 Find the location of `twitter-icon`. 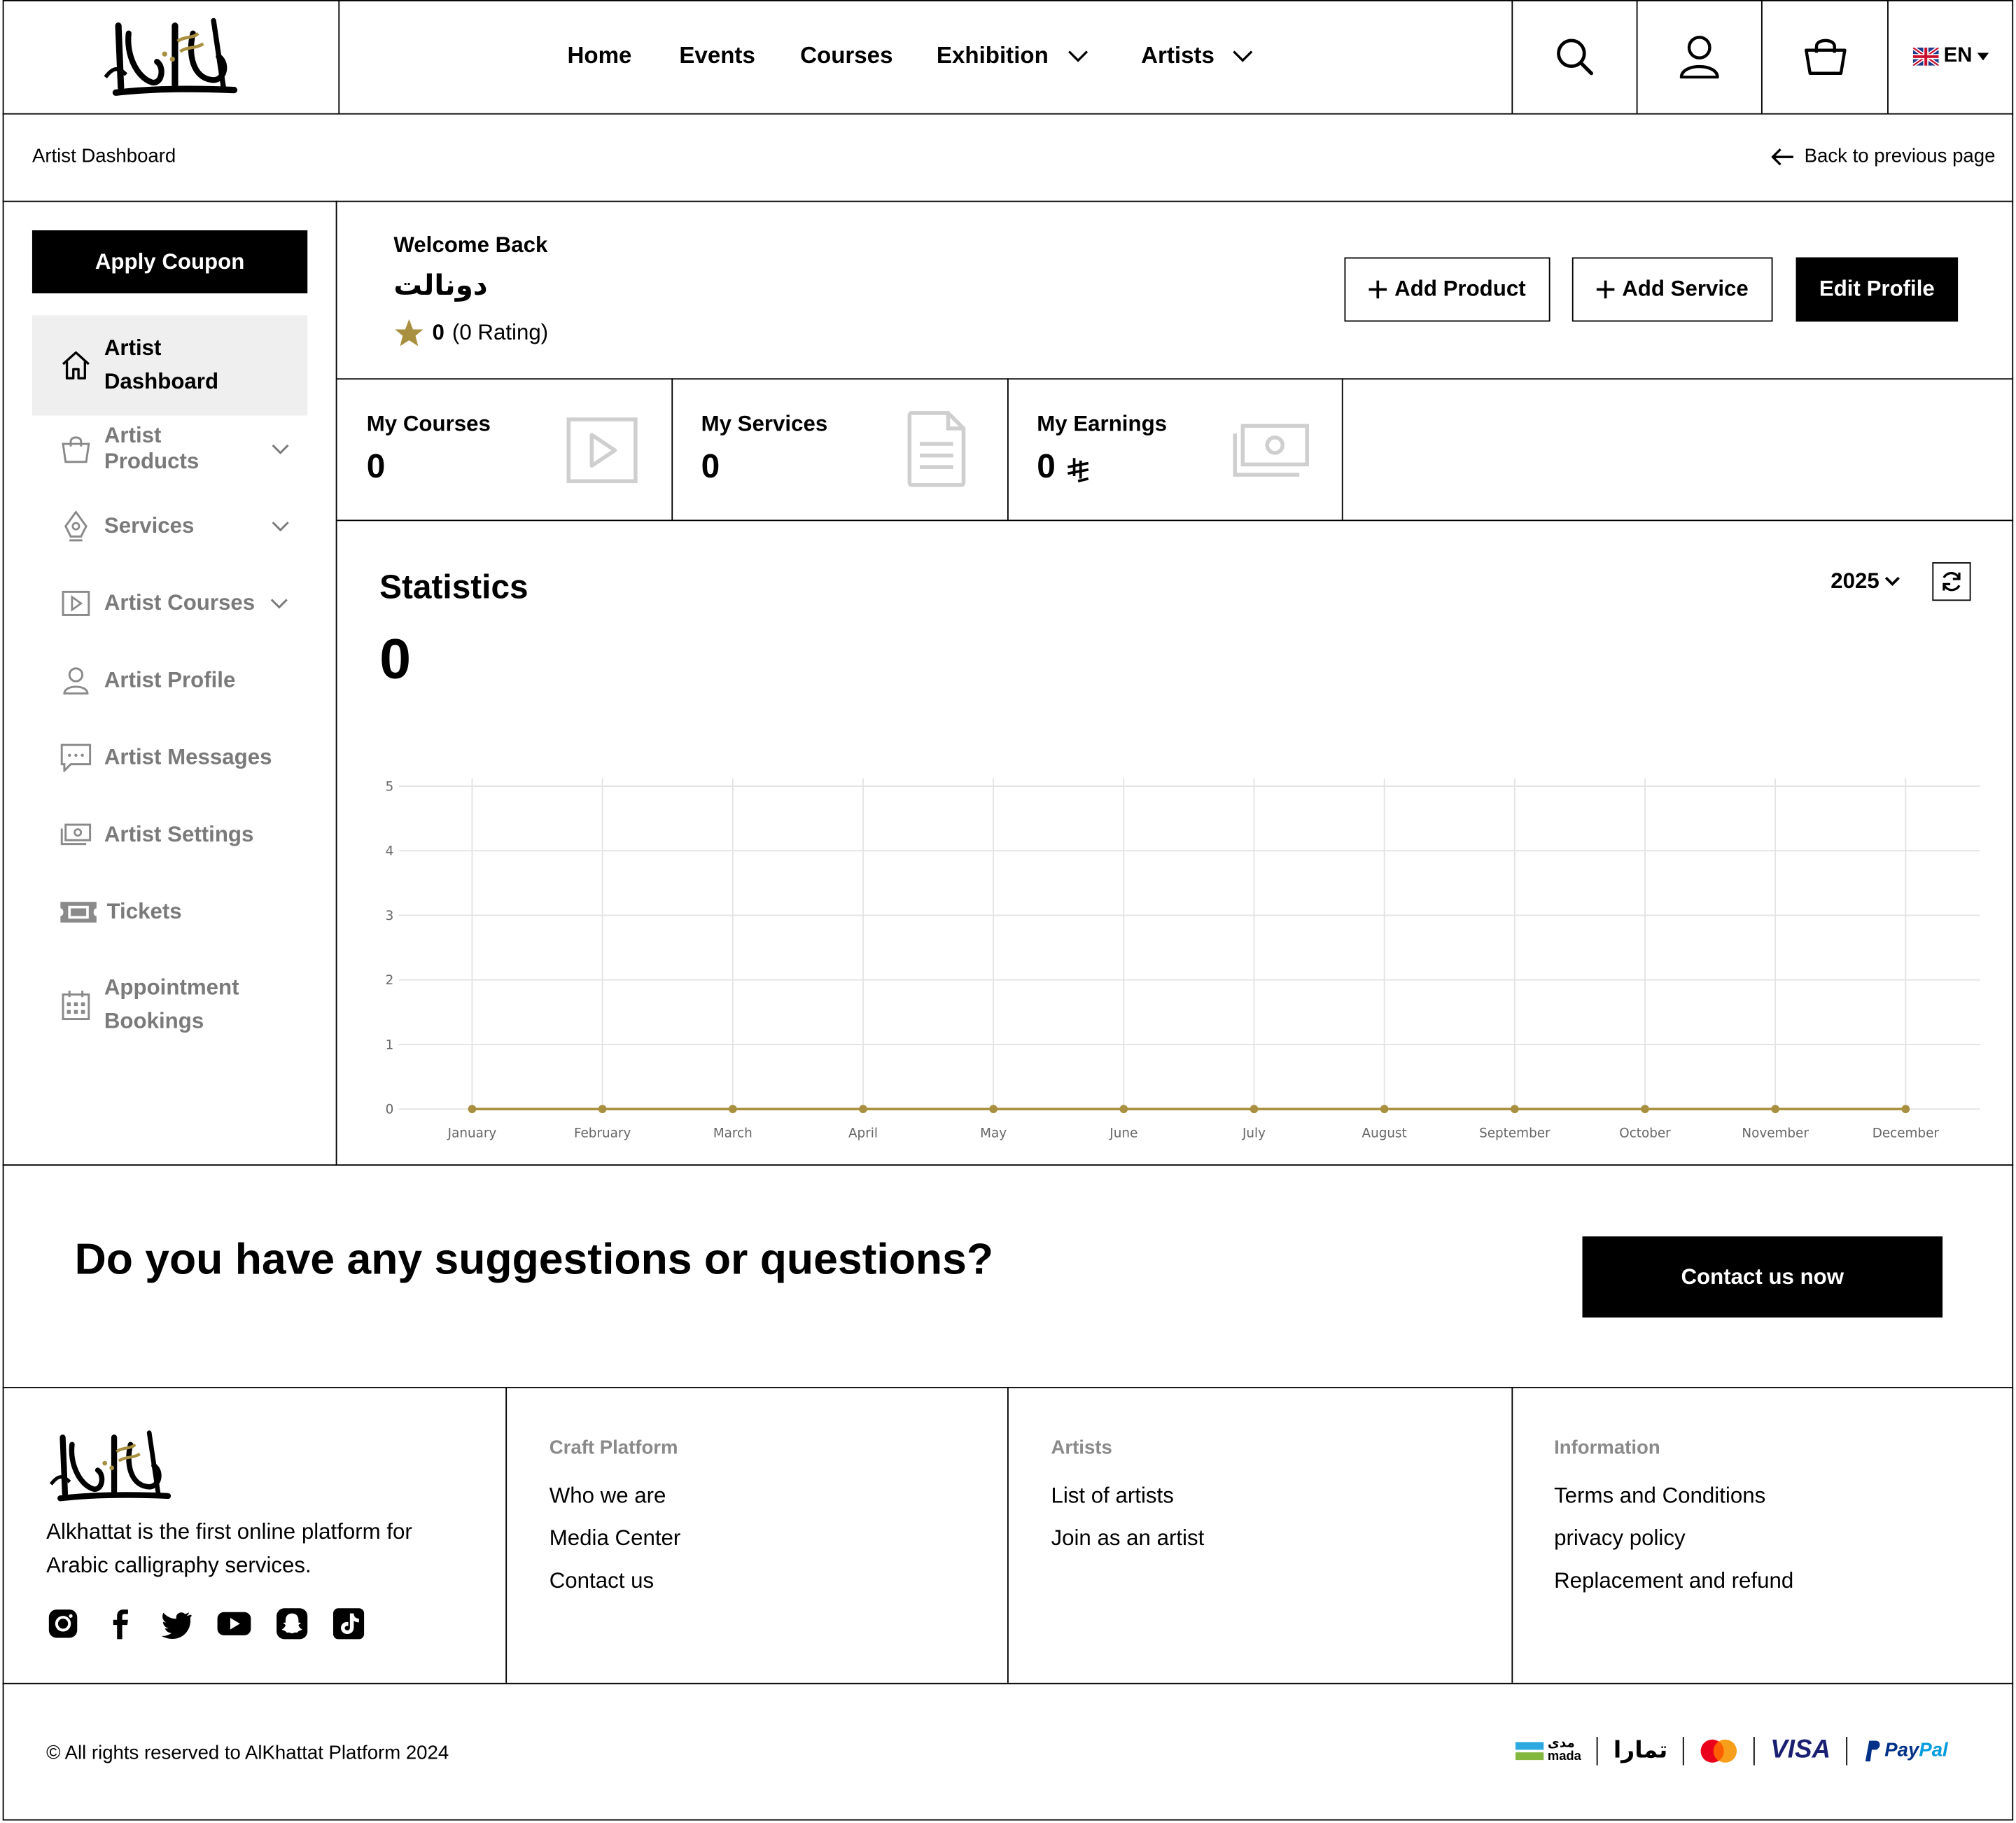

twitter-icon is located at coordinates (176, 1623).